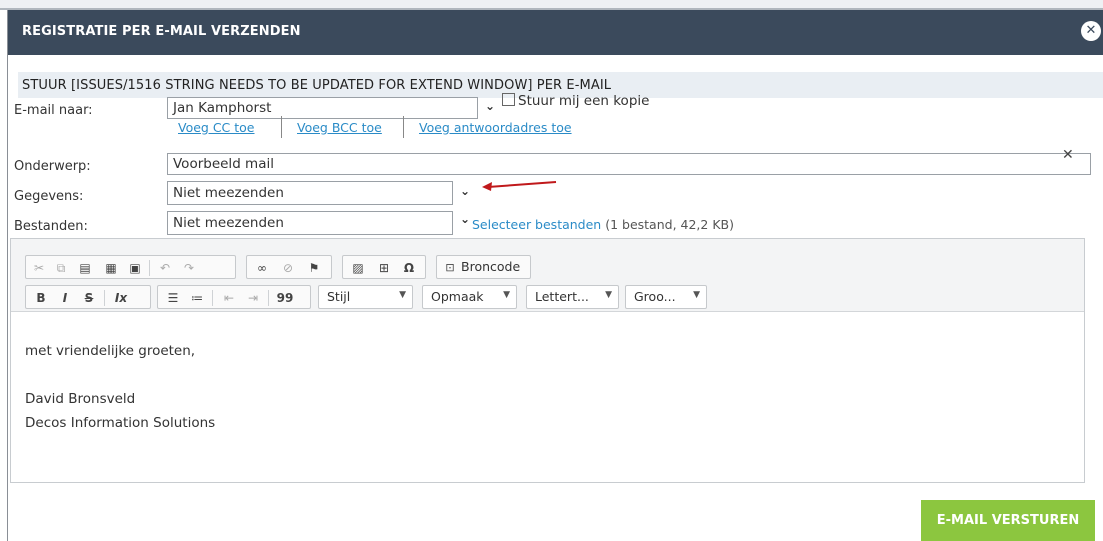  I want to click on bulleted-list-icon: ≔, so click(197, 298).